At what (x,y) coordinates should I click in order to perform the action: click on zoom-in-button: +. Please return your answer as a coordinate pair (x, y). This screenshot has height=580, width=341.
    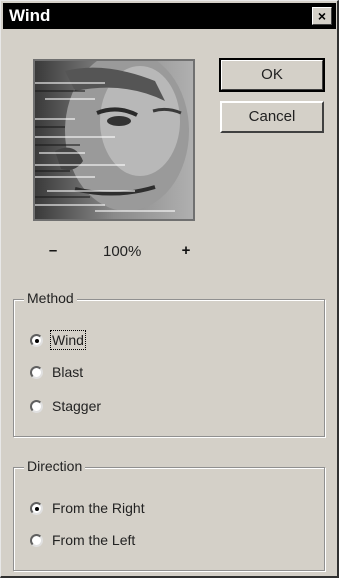
    Looking at the image, I should click on (186, 250).